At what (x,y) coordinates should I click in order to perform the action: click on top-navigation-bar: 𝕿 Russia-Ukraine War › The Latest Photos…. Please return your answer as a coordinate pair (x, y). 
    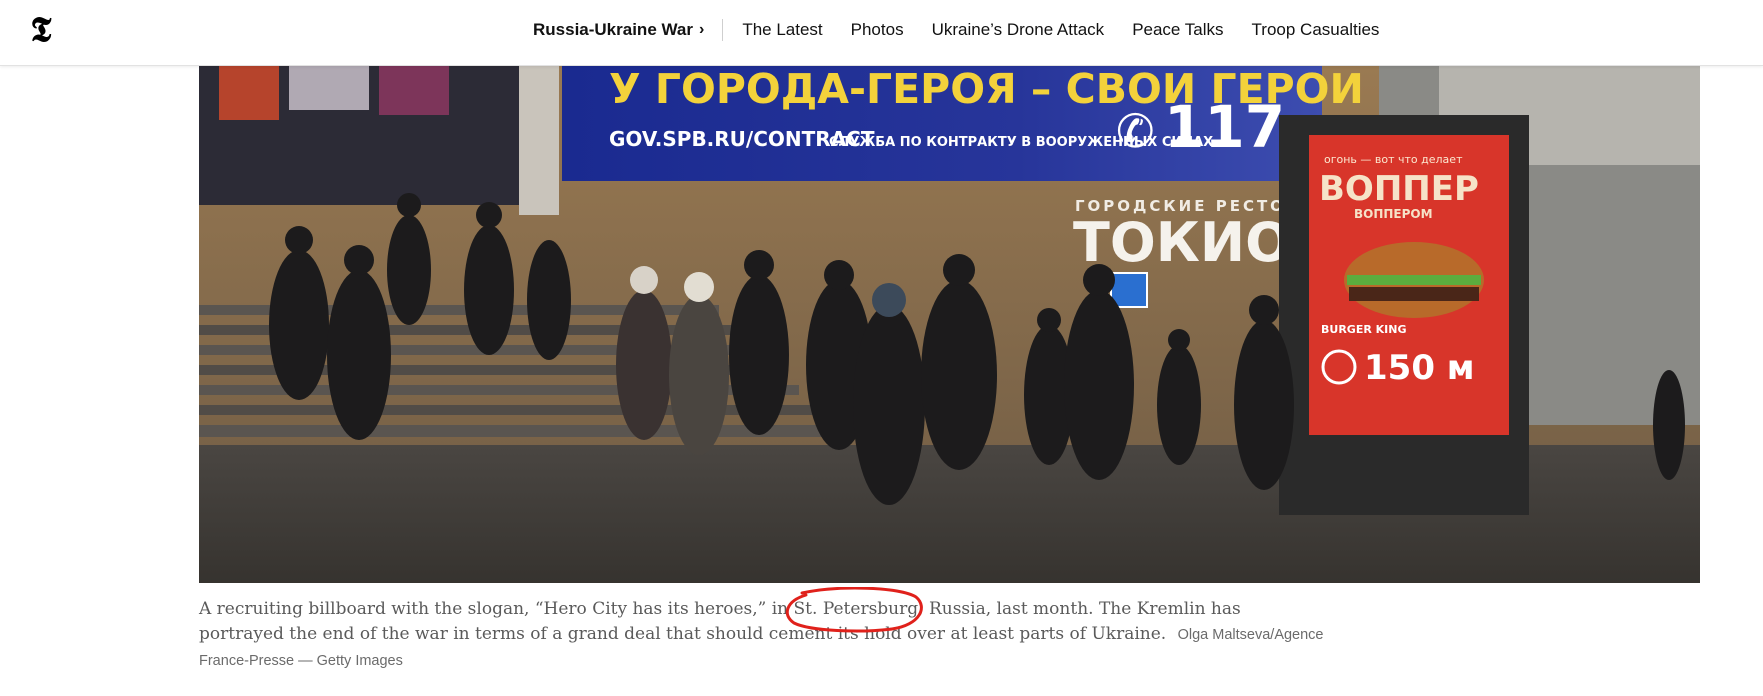
    Looking at the image, I should click on (881, 33).